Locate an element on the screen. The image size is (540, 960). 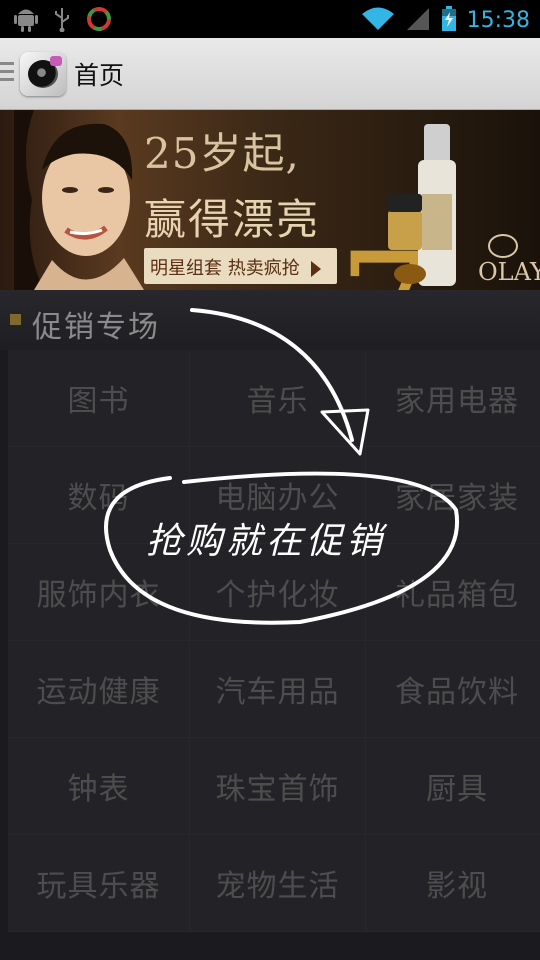
banner-tag: 明星组套 热卖疯抢 is located at coordinates (241, 266).